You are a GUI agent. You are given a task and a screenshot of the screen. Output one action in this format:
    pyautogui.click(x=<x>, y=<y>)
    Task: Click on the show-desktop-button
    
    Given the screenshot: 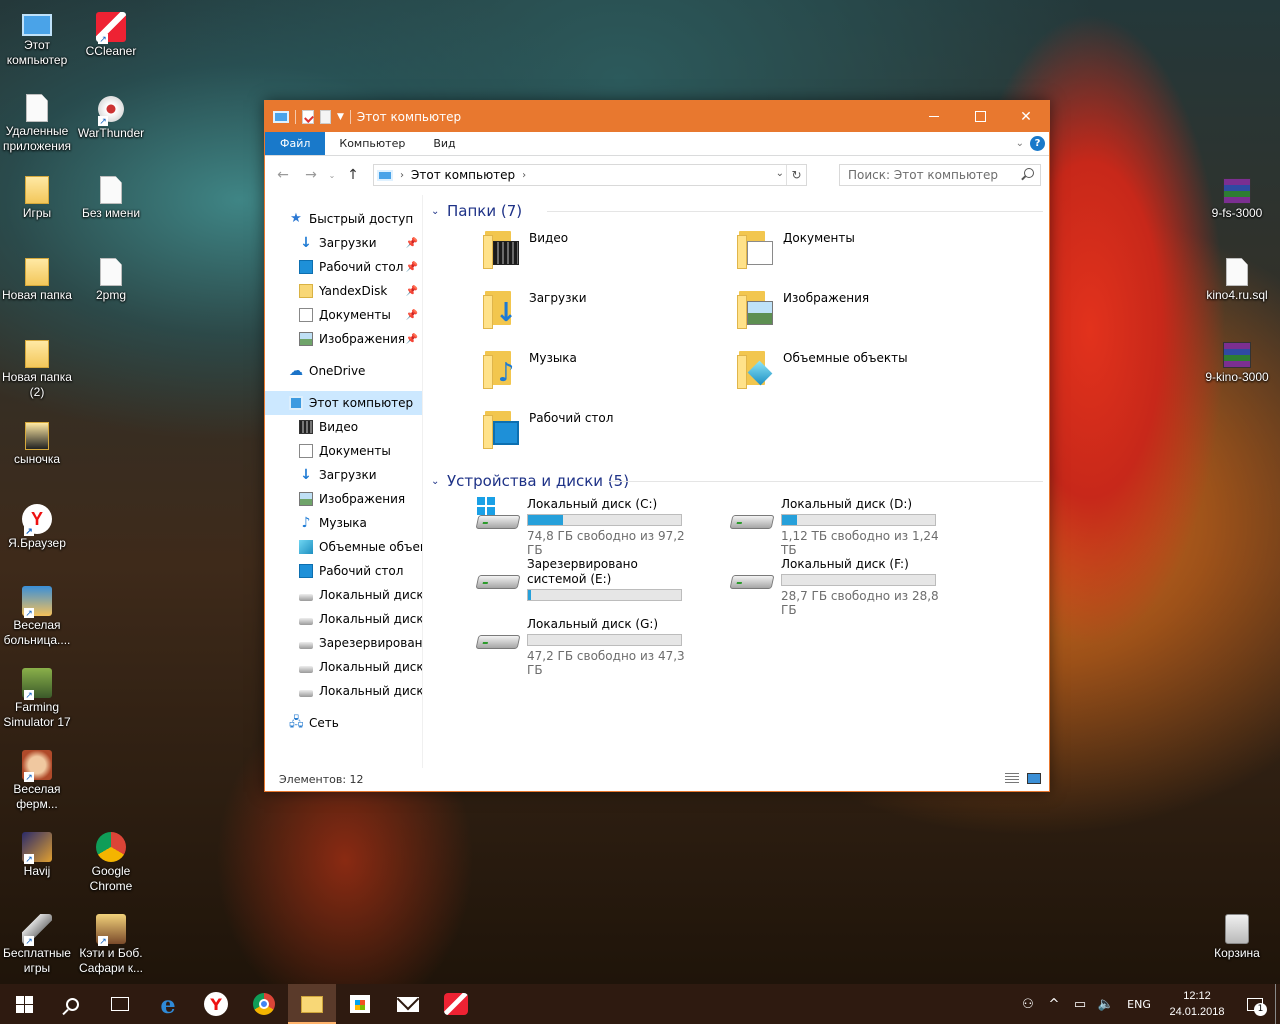 What is the action you would take?
    pyautogui.click(x=1277, y=1004)
    